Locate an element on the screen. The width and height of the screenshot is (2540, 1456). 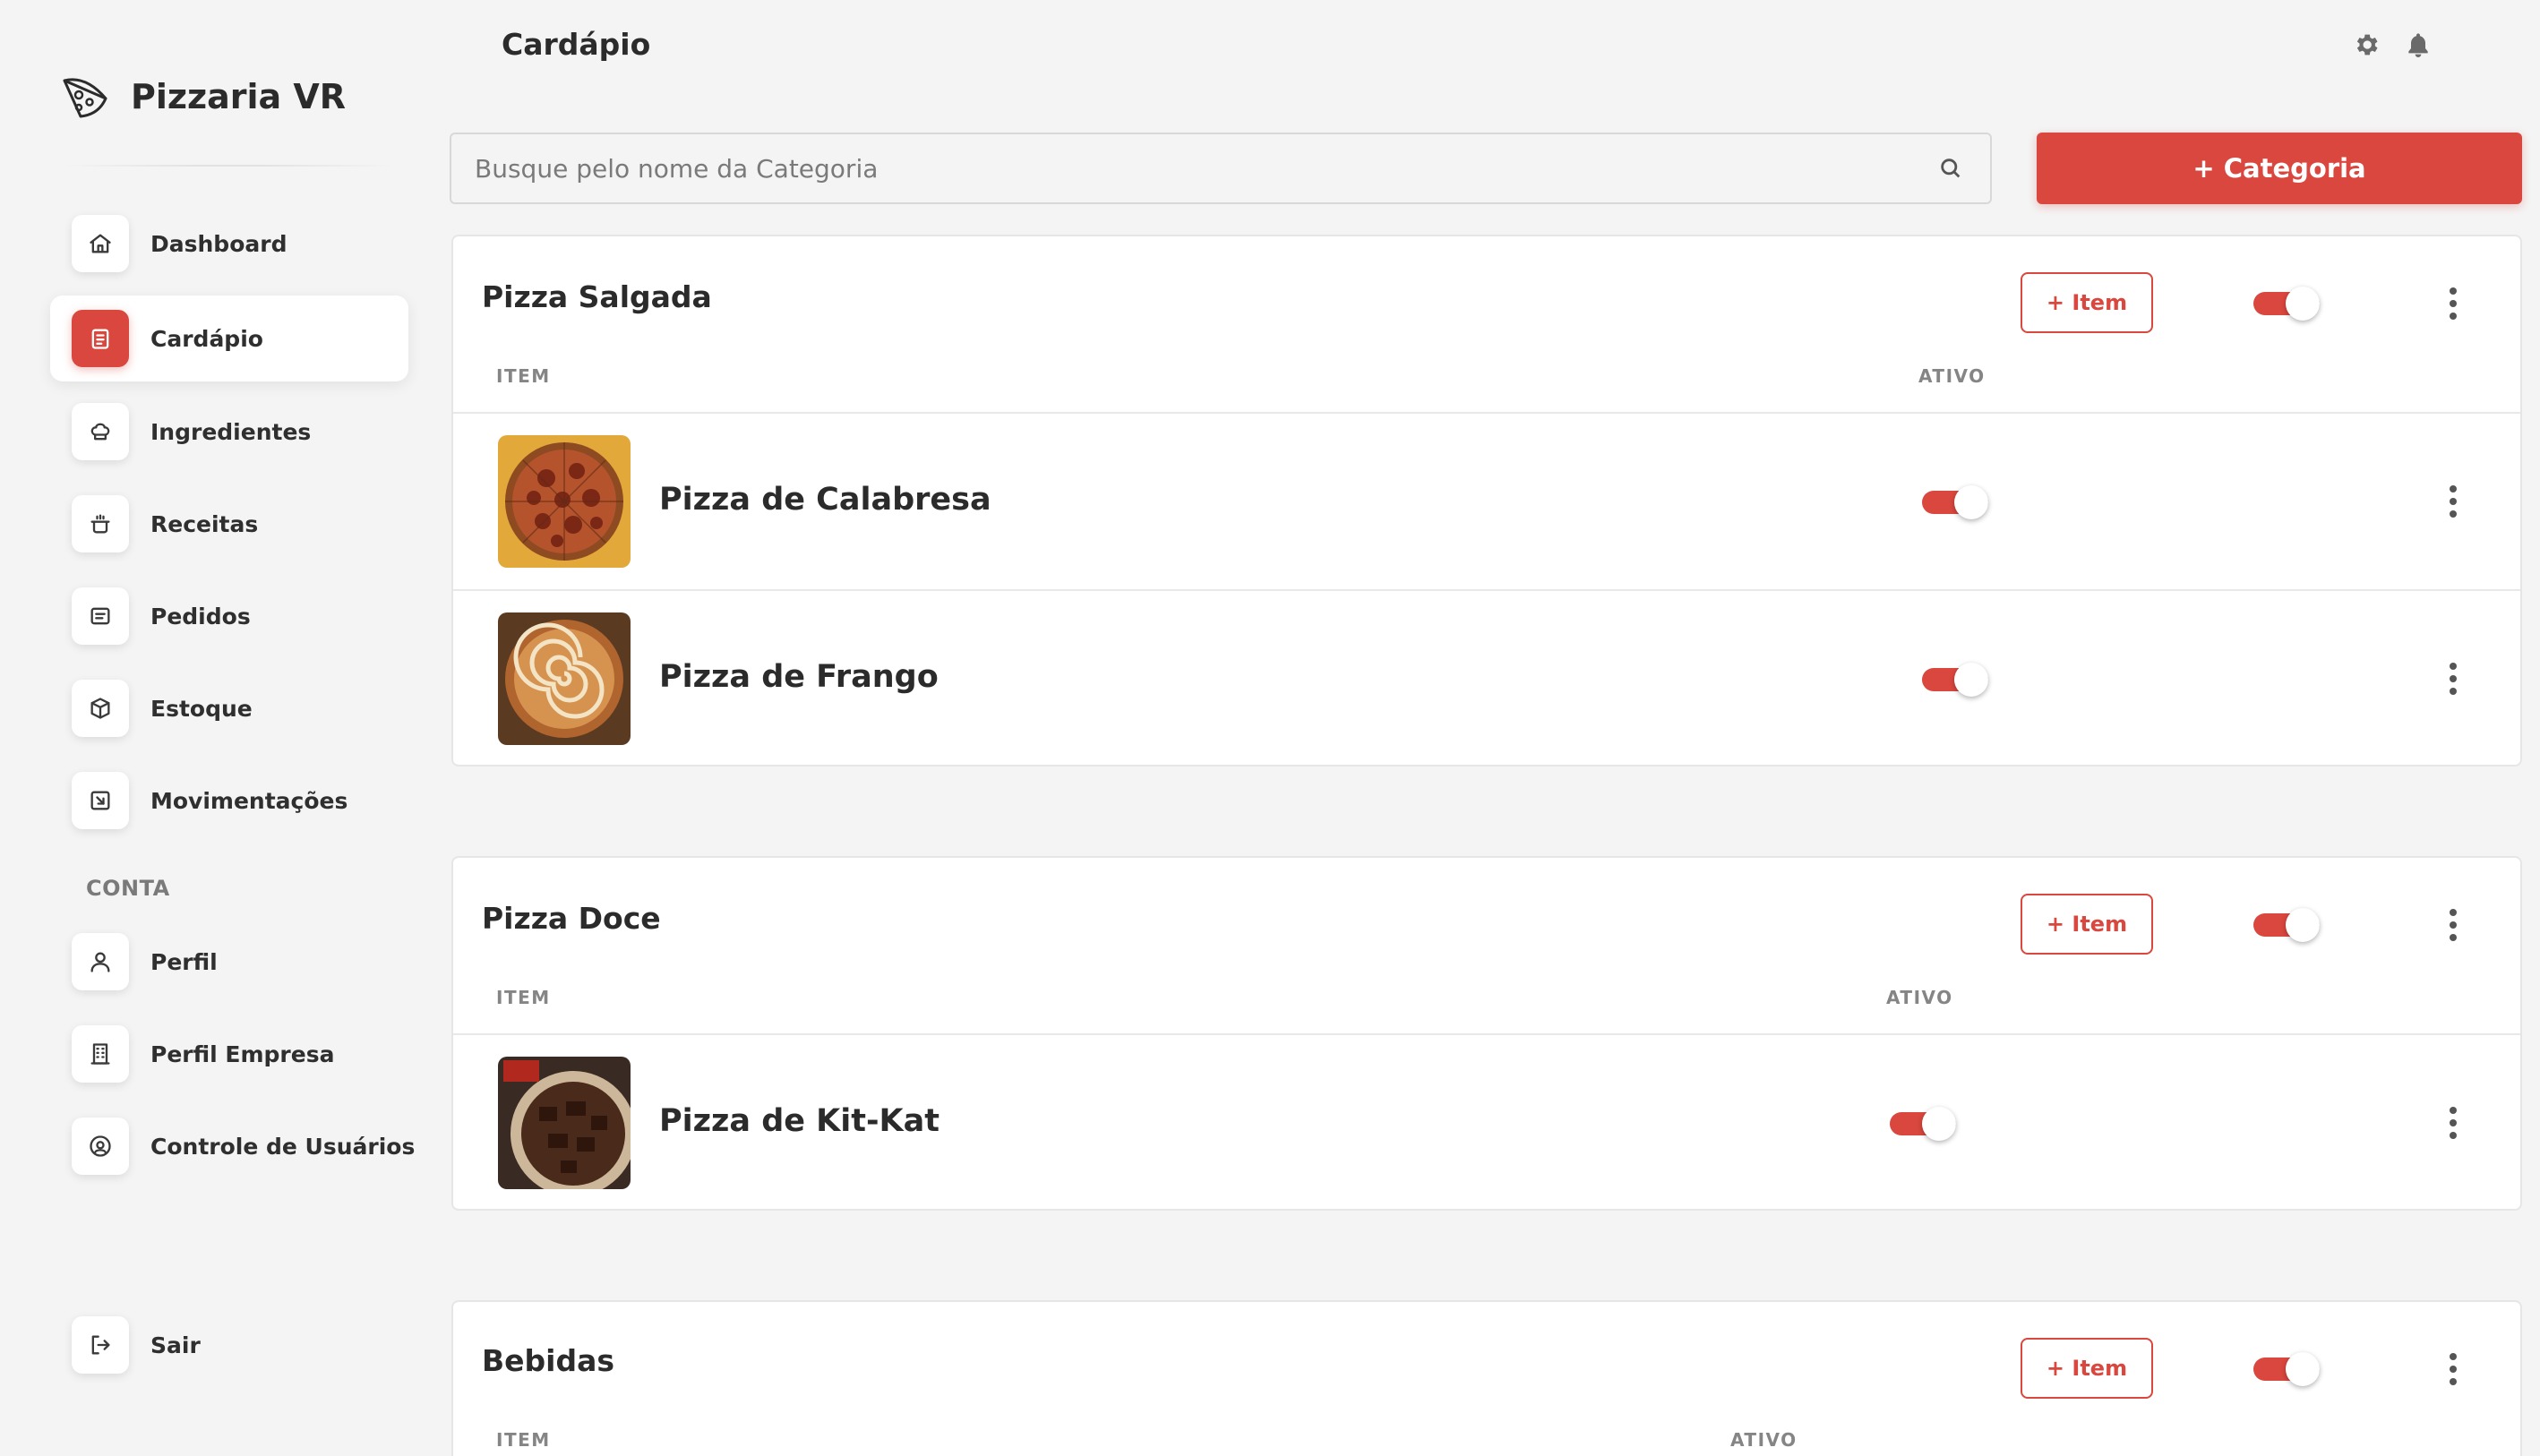
sidebar-item-pedidos: Pedidos is located at coordinates (229, 616).